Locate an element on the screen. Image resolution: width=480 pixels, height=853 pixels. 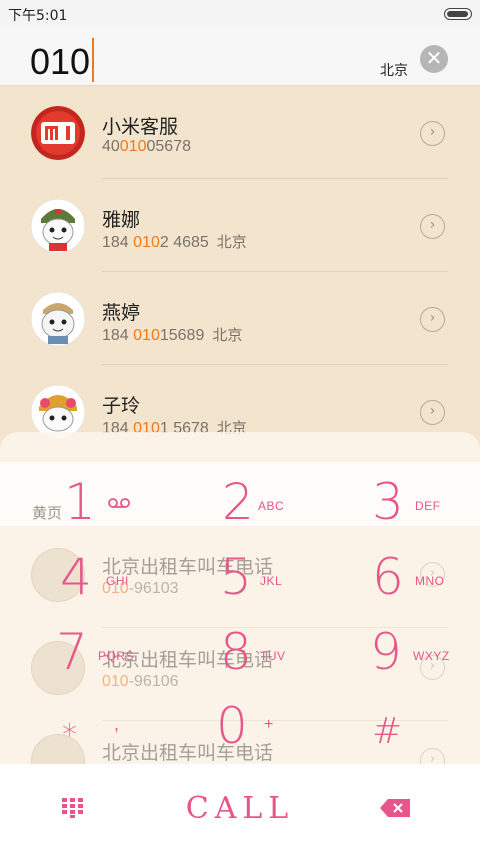
key-hash: # is located at coordinates (400, 732).